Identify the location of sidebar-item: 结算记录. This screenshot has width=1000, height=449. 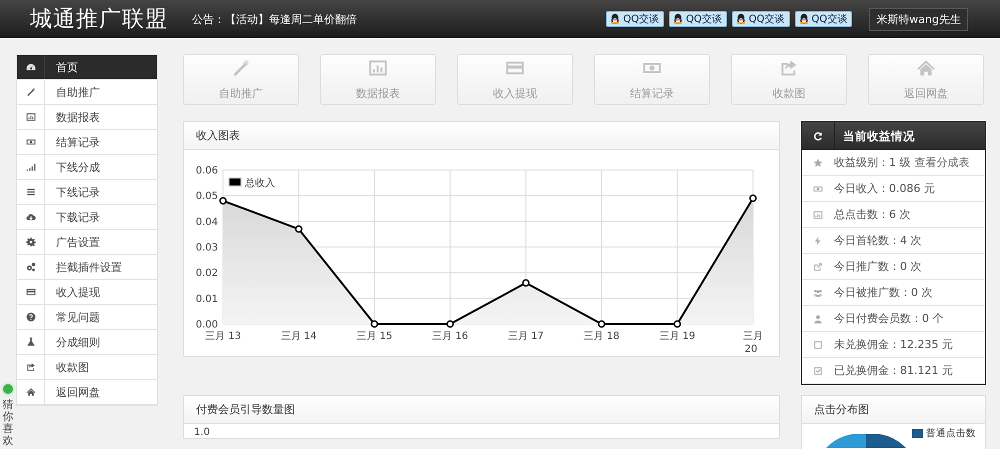
(87, 142).